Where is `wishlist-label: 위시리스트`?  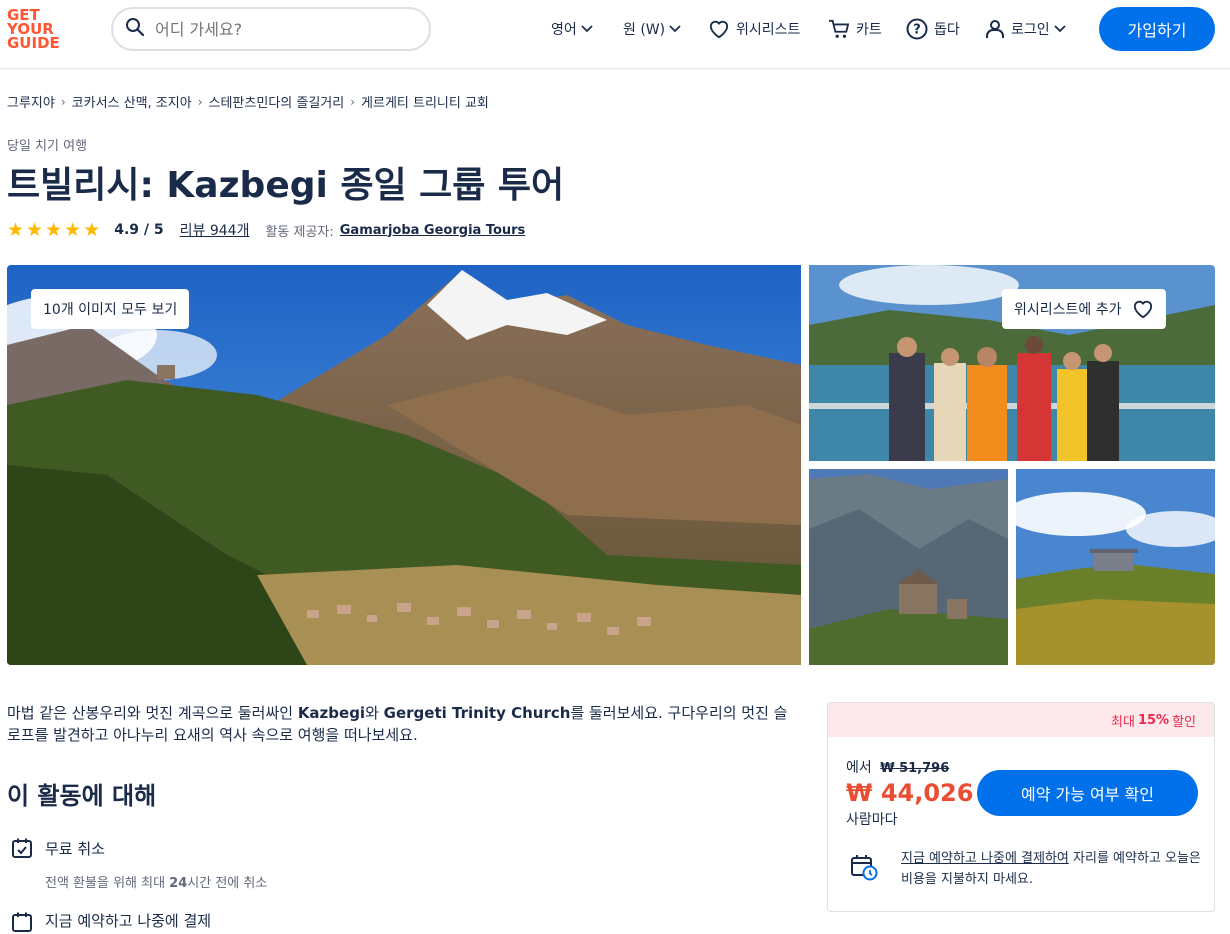
wishlist-label: 위시리스트 is located at coordinates (768, 30).